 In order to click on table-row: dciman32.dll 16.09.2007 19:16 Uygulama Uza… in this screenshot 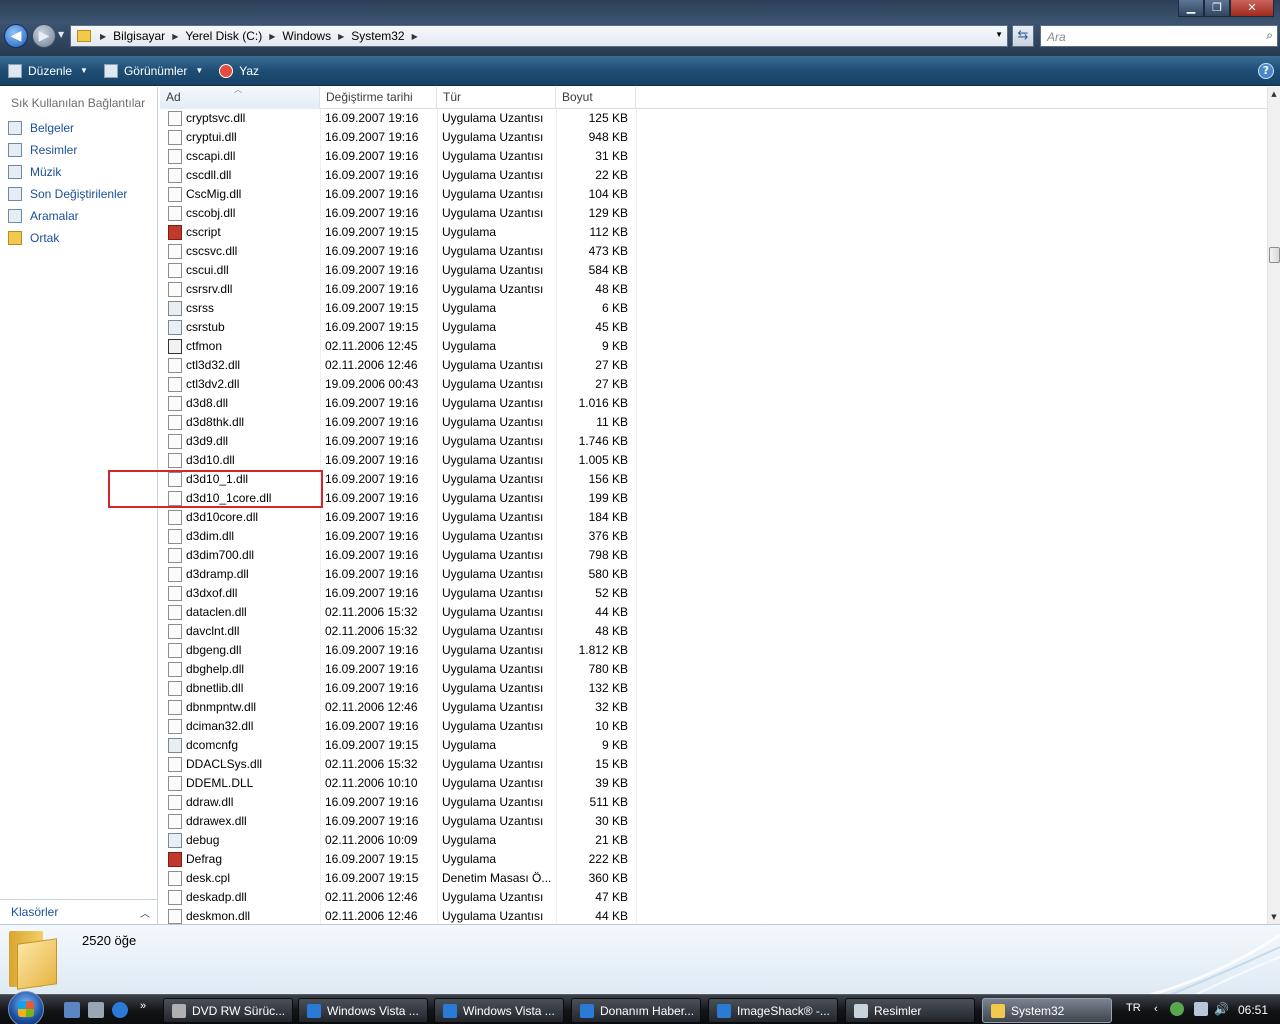, I will do `click(398, 726)`.